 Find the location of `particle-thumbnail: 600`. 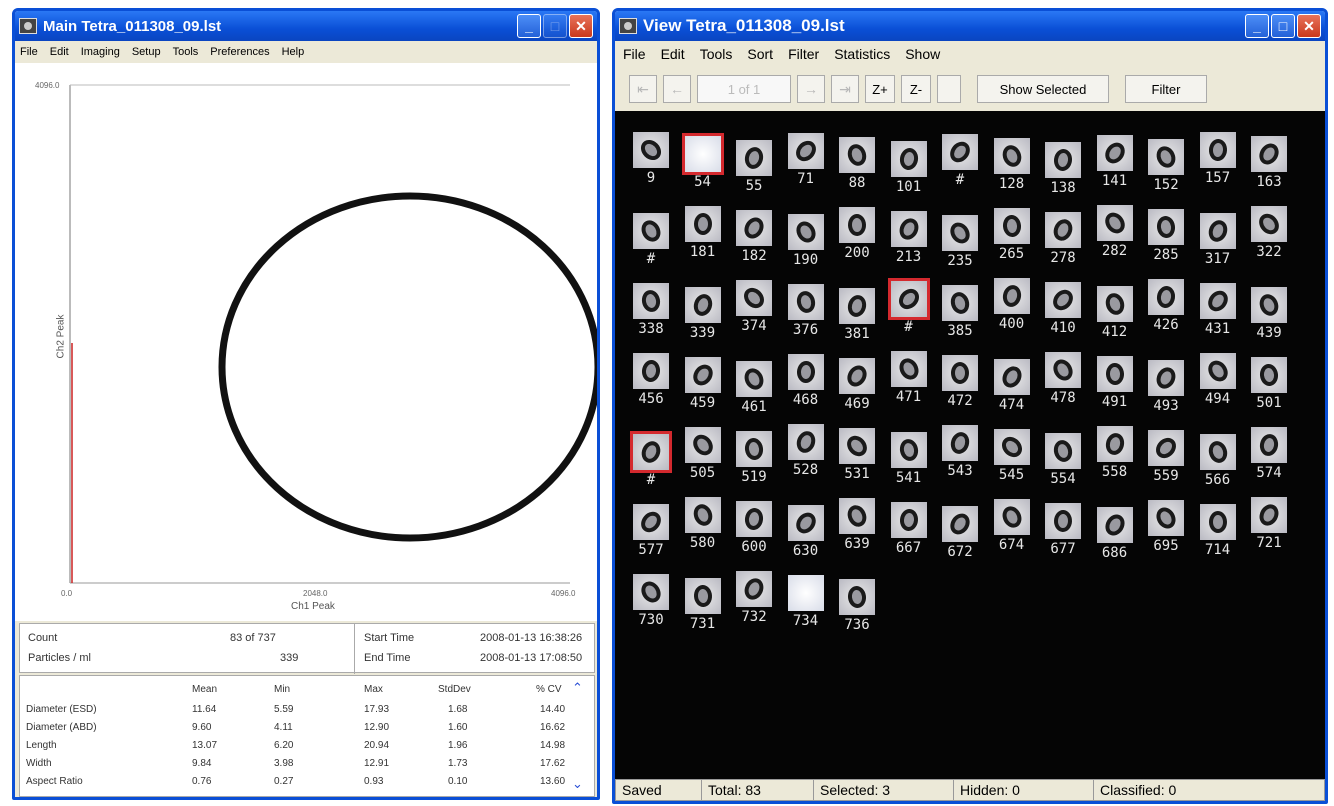

particle-thumbnail: 600 is located at coordinates (754, 528).